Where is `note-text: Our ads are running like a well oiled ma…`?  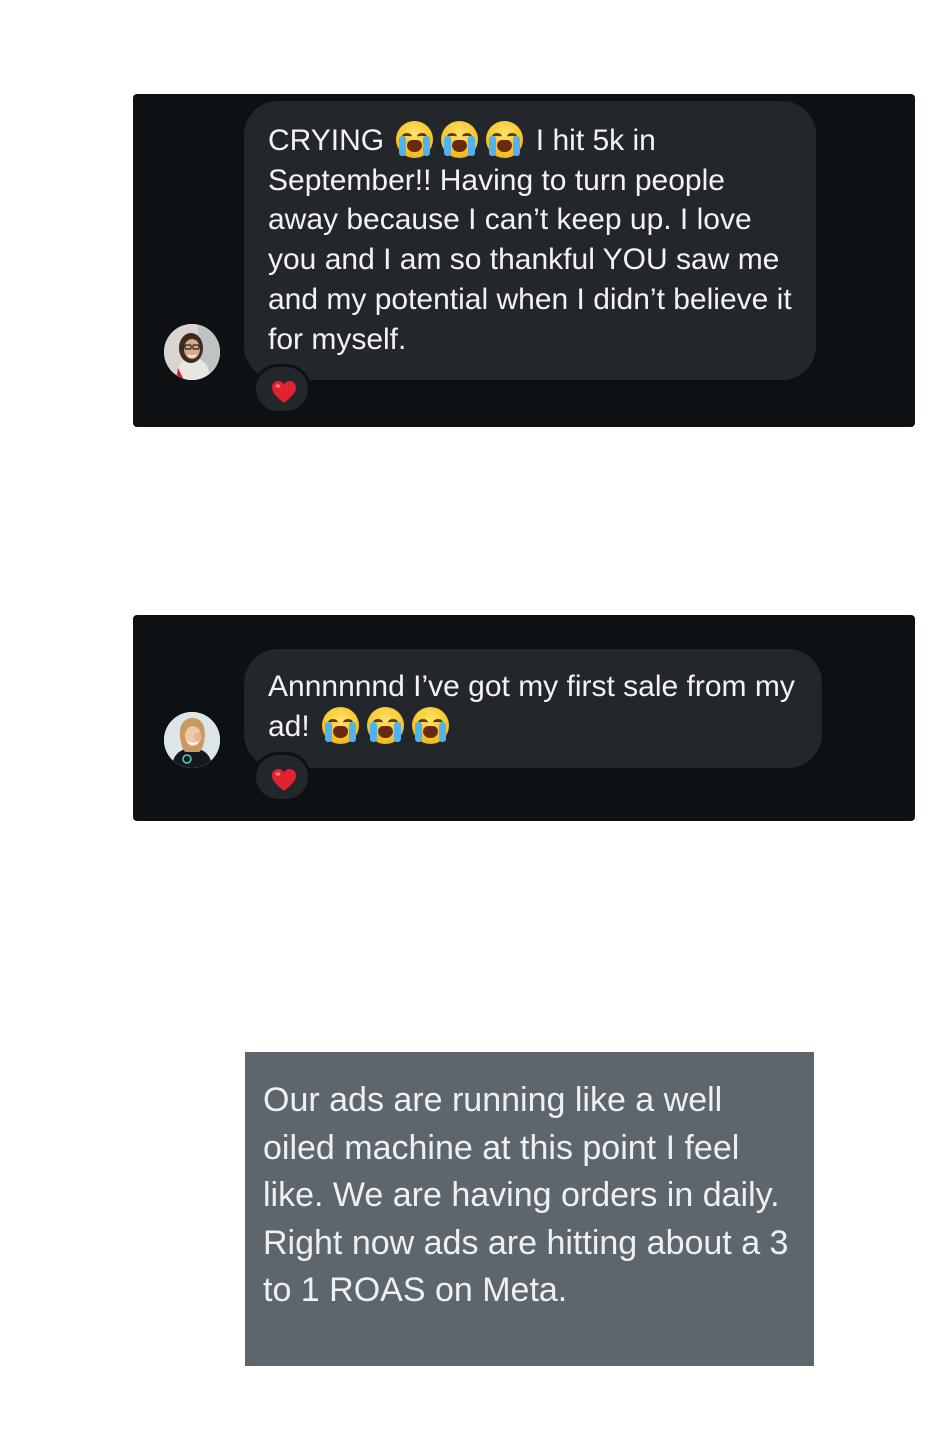 note-text: Our ads are running like a well oiled ma… is located at coordinates (526, 1195).